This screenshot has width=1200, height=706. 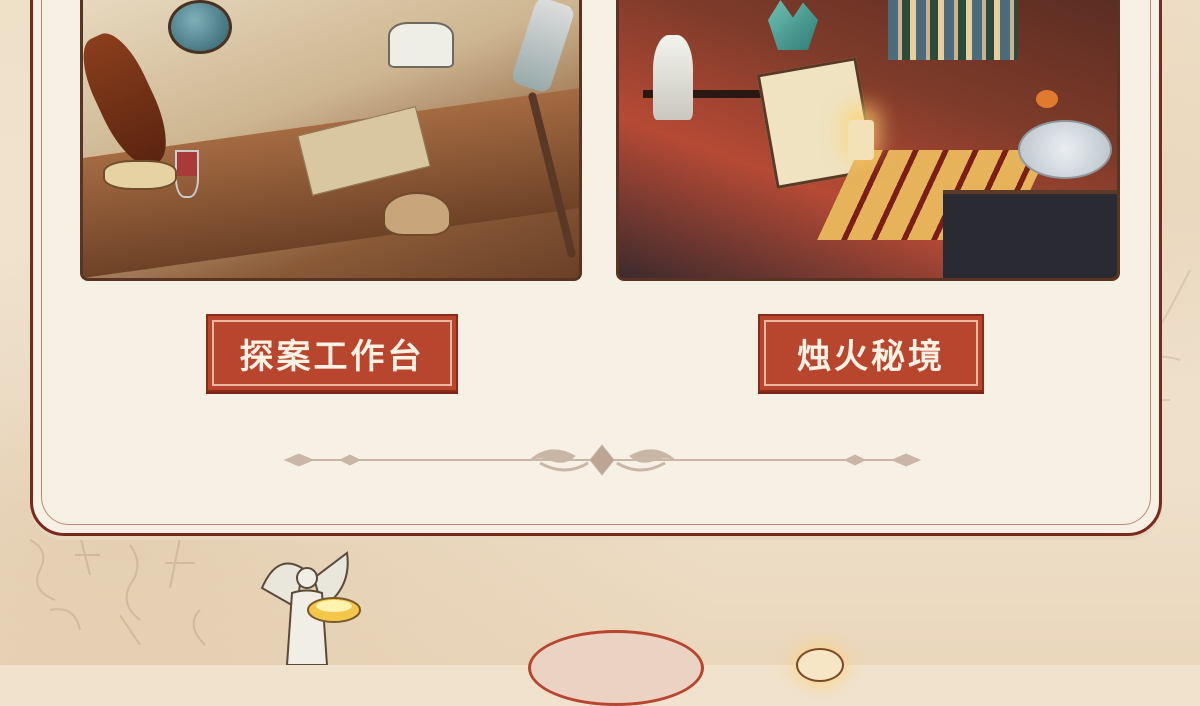 I want to click on wine-glass-icon, so click(x=187, y=174).